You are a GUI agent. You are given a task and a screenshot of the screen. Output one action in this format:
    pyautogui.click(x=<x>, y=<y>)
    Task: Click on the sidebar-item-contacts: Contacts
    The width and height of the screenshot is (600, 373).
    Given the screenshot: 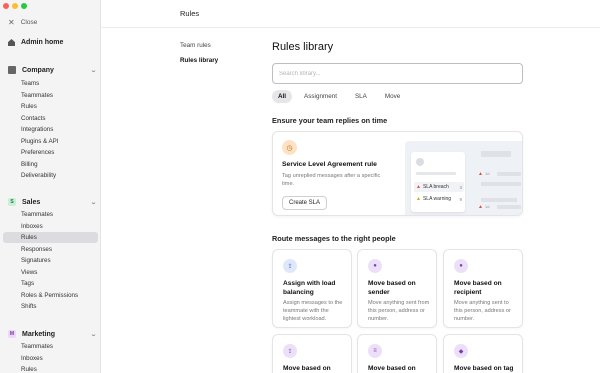 What is the action you would take?
    pyautogui.click(x=50, y=118)
    